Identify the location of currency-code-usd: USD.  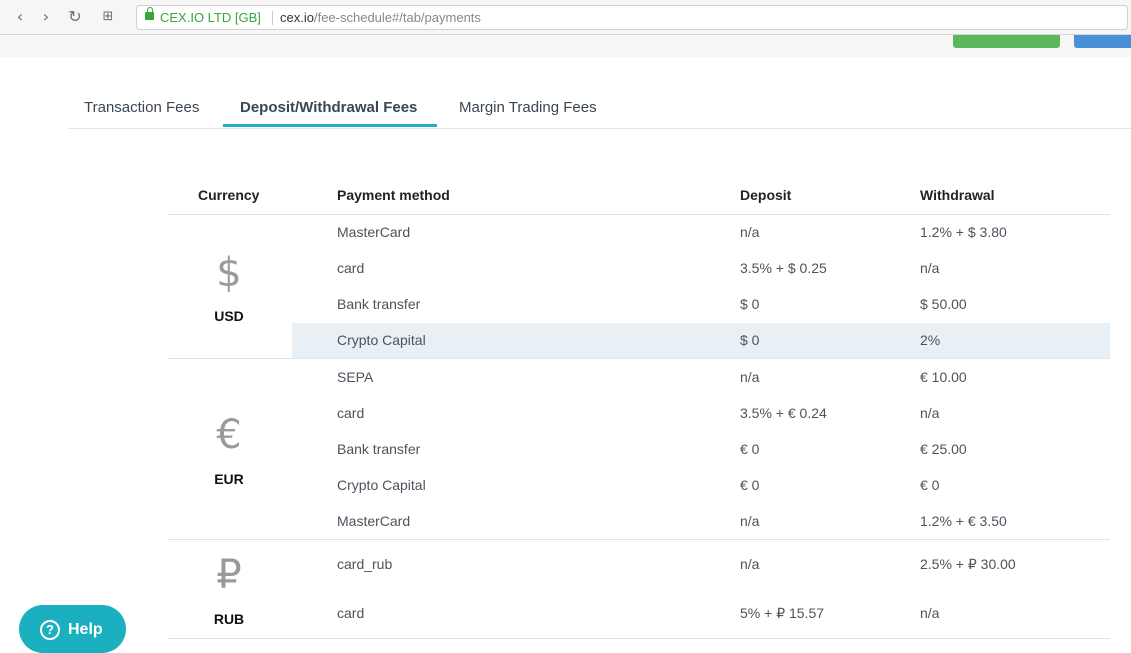
(229, 316).